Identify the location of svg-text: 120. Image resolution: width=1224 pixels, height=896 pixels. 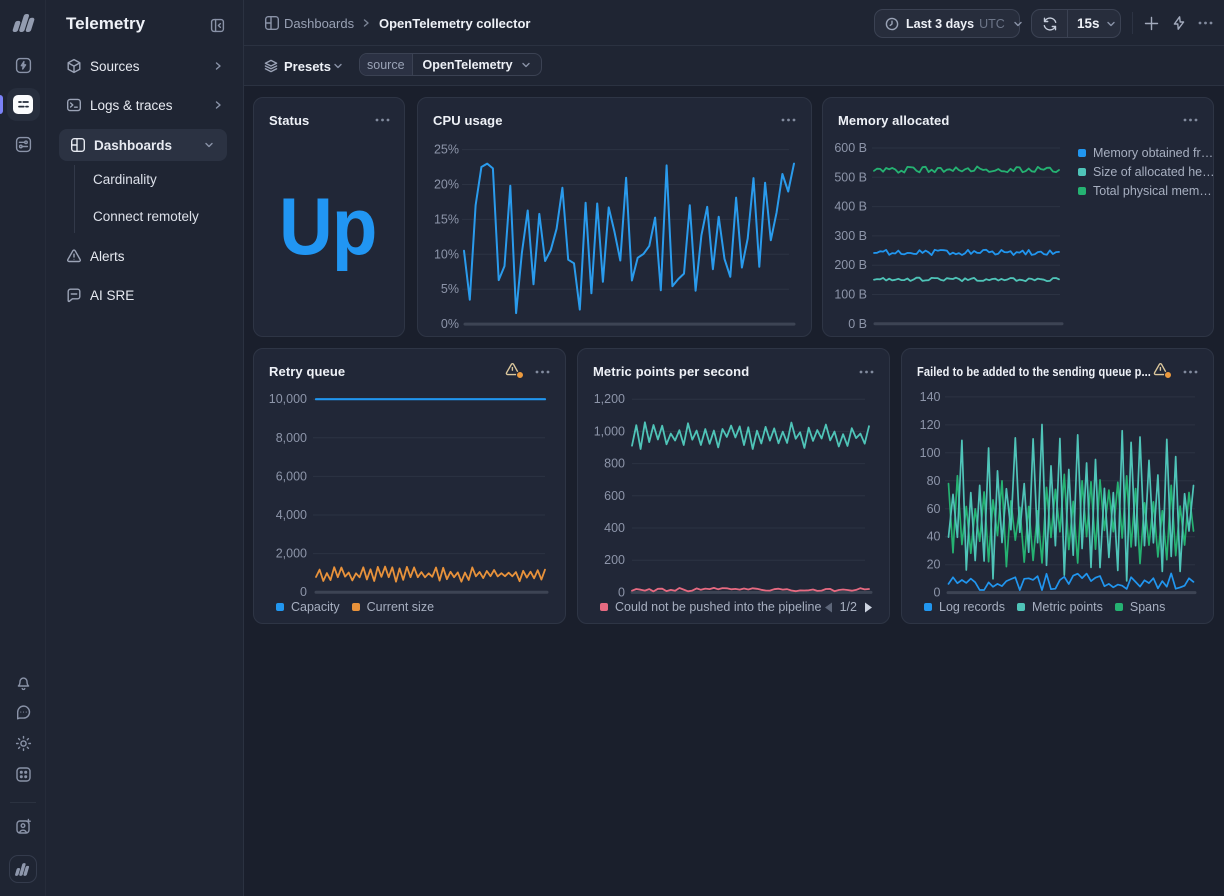
(930, 425).